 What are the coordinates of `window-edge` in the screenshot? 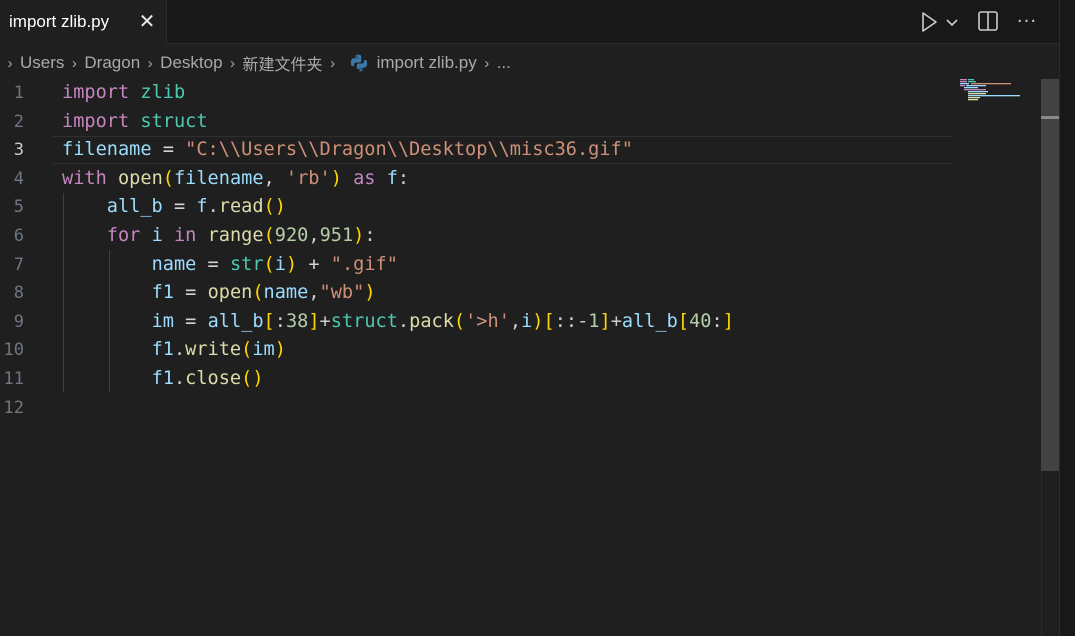 It's located at (1067, 318).